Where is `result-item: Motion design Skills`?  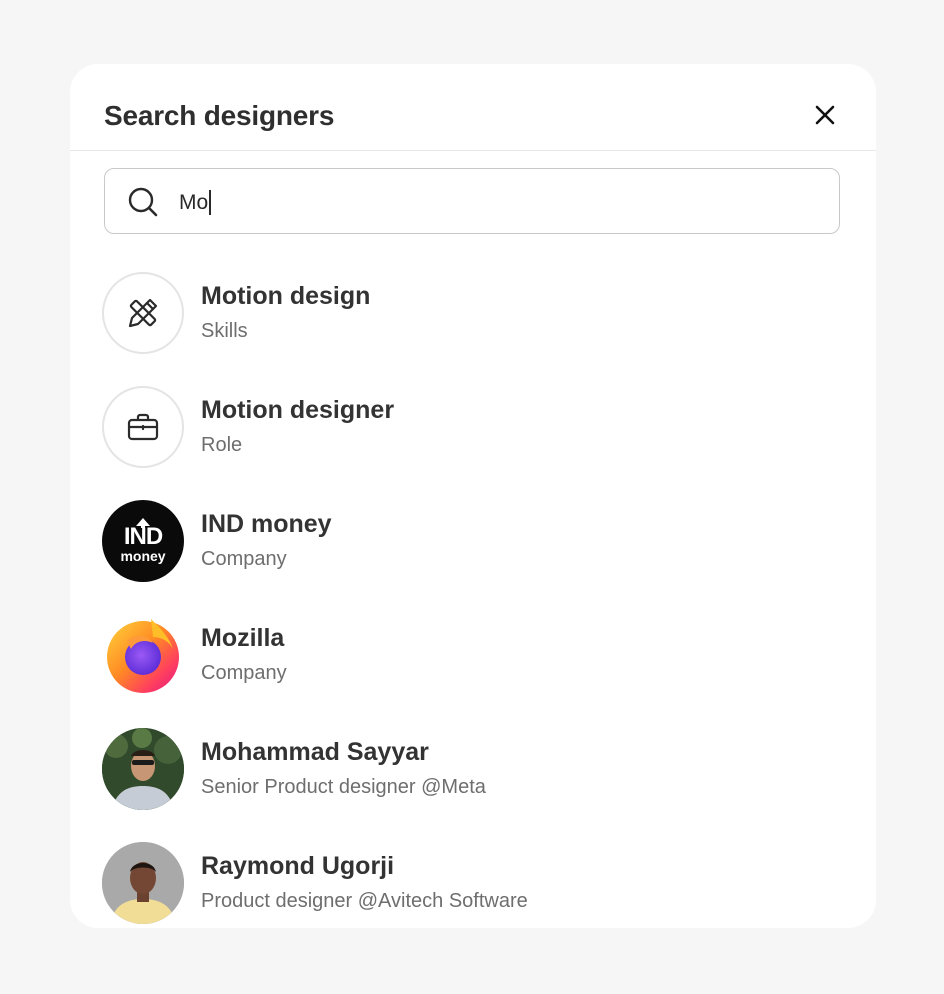 result-item: Motion design Skills is located at coordinates (472, 329).